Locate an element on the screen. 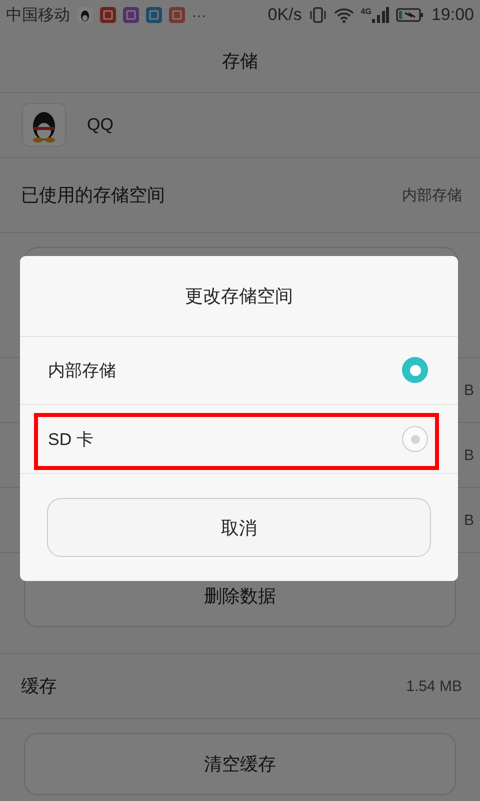 Image resolution: width=480 pixels, height=801 pixels. option-row: SD 卡 is located at coordinates (239, 439).